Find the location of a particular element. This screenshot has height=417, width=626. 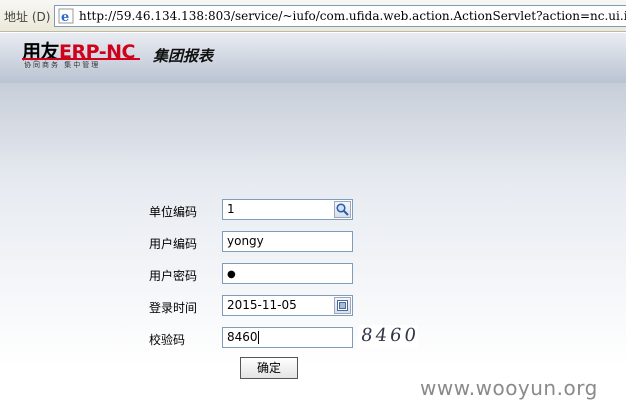

login-date-label: 登录时间 is located at coordinates (173, 308).